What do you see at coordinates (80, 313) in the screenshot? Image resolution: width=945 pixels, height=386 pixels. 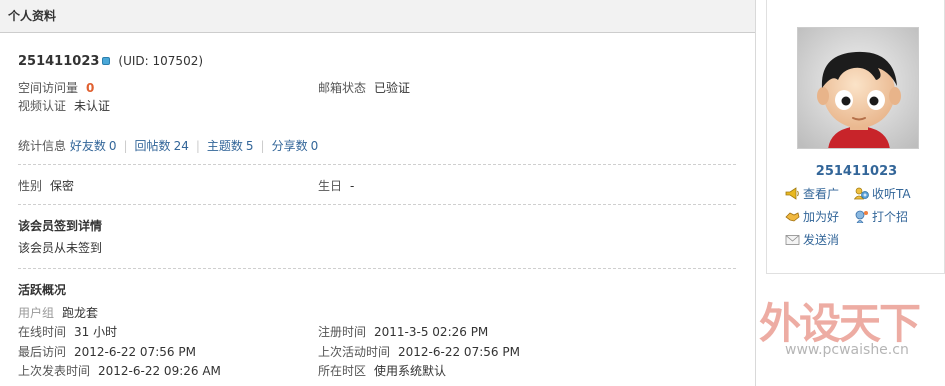 I see `usergroup-link: 跑龙套` at bounding box center [80, 313].